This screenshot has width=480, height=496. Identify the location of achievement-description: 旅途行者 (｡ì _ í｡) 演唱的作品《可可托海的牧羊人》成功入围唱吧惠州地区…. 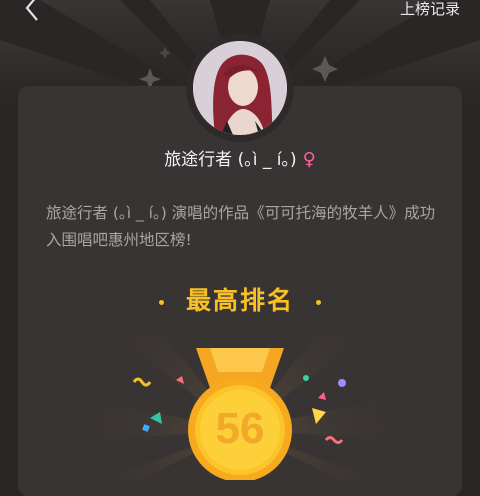
(241, 226).